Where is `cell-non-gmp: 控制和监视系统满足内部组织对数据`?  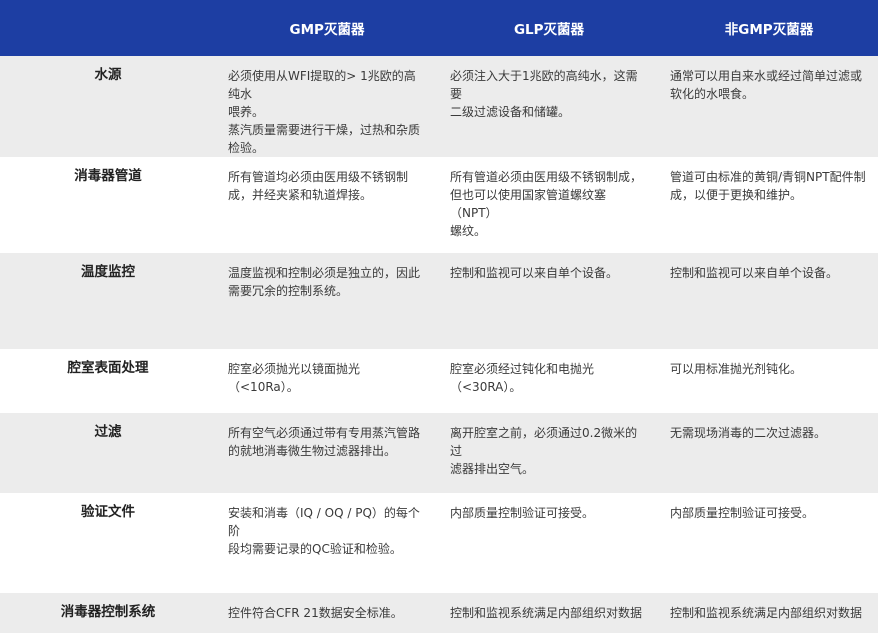
cell-non-gmp: 控制和监视系统满足内部组织对数据 is located at coordinates (766, 613).